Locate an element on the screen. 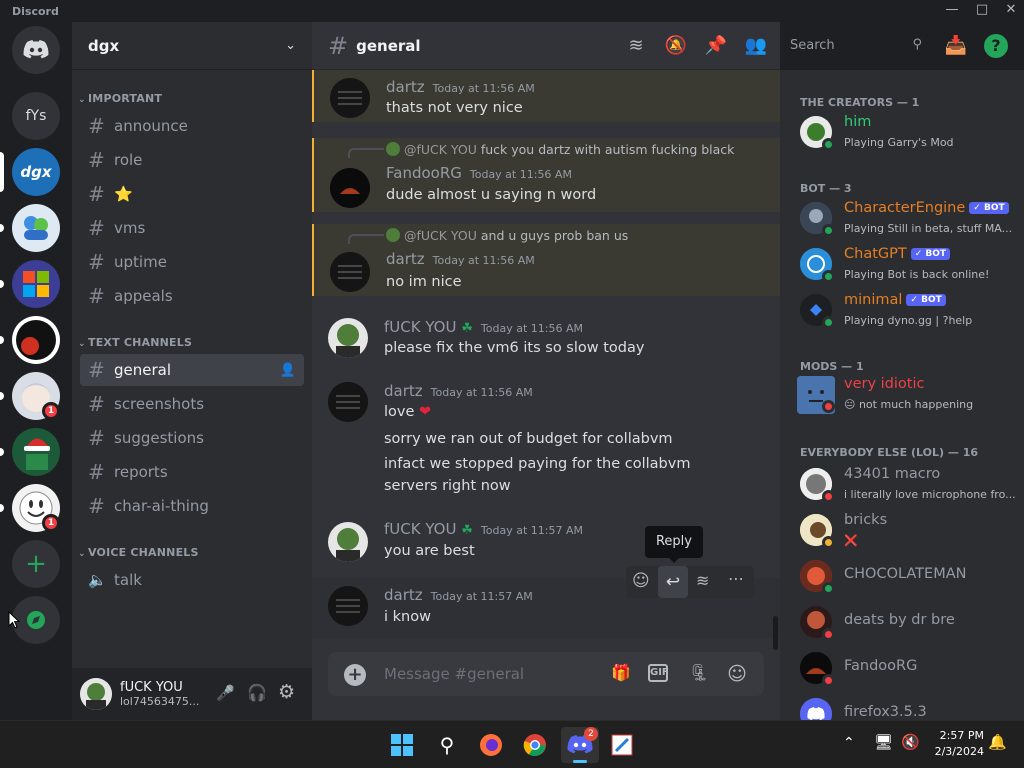 This screenshot has height=768, width=1024. chrome-taskbar-button is located at coordinates (535, 745).